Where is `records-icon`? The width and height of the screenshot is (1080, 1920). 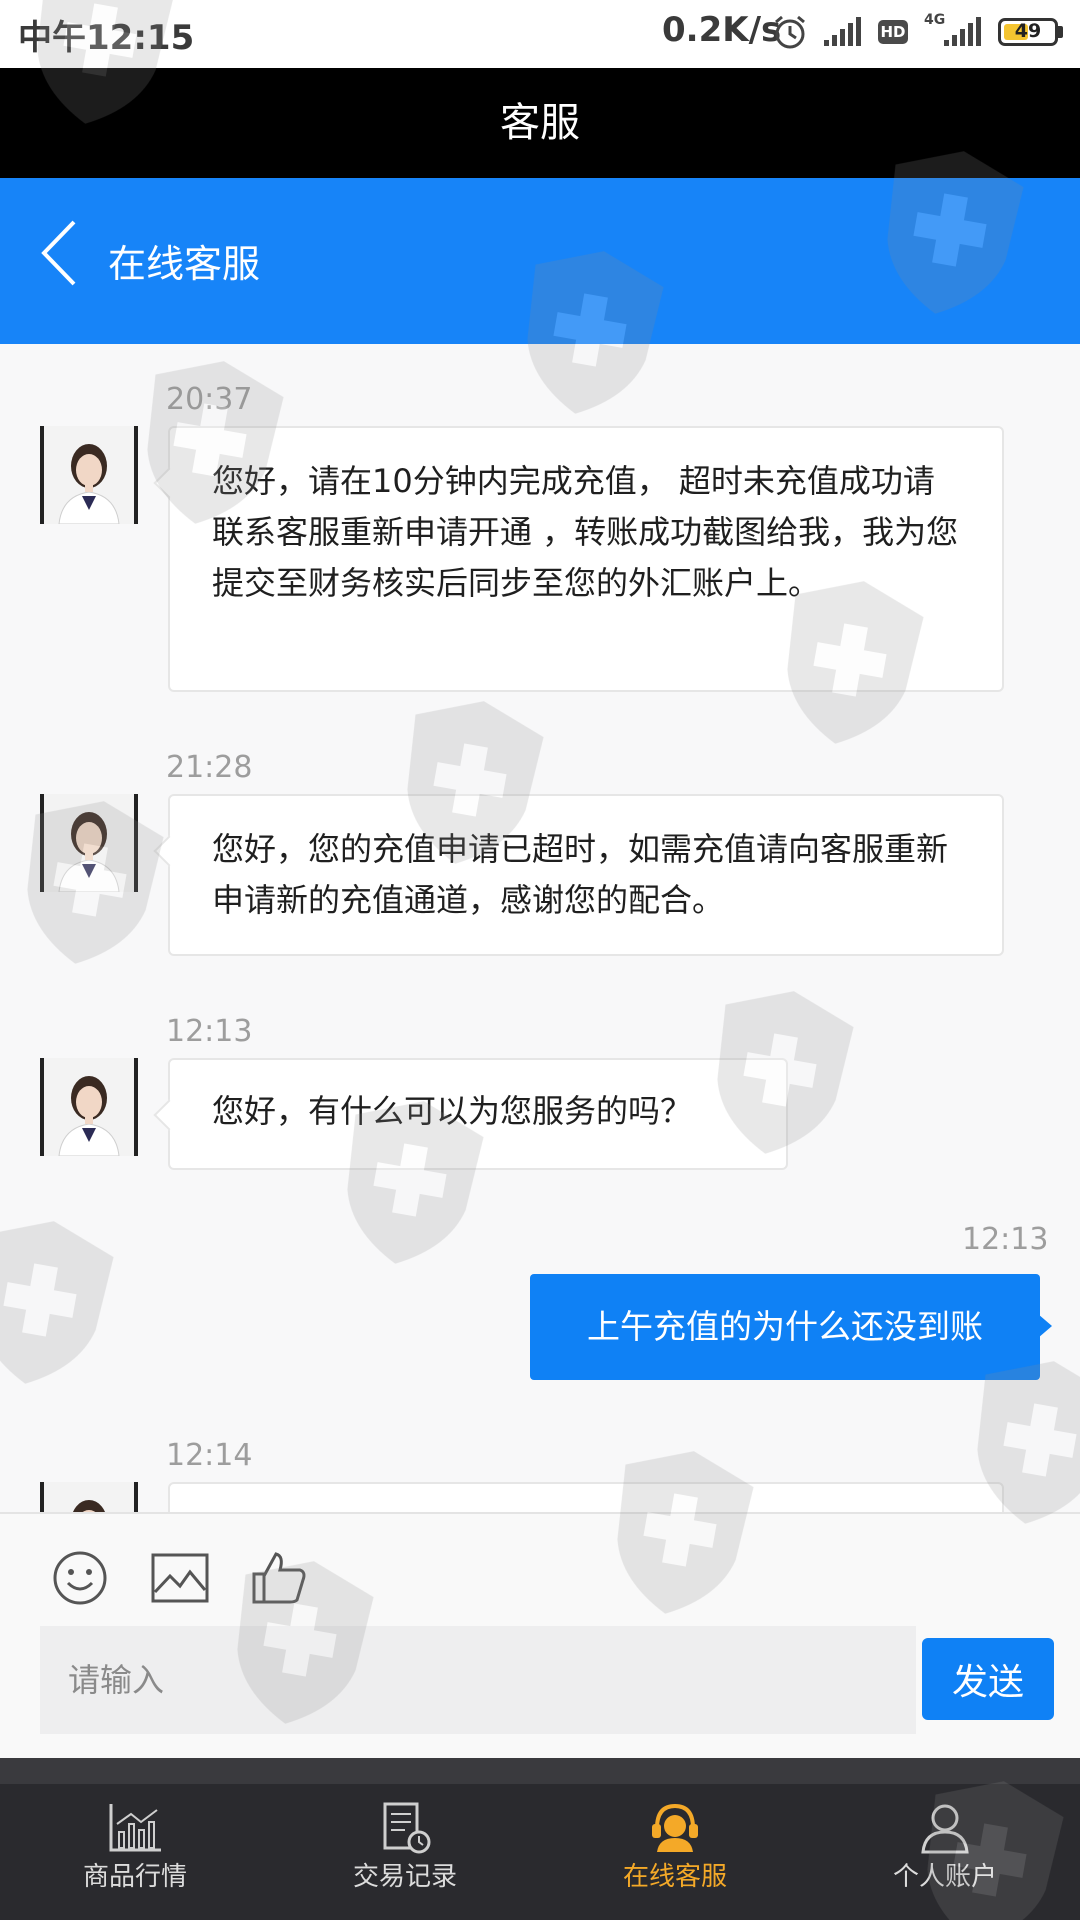
records-icon is located at coordinates (407, 1828).